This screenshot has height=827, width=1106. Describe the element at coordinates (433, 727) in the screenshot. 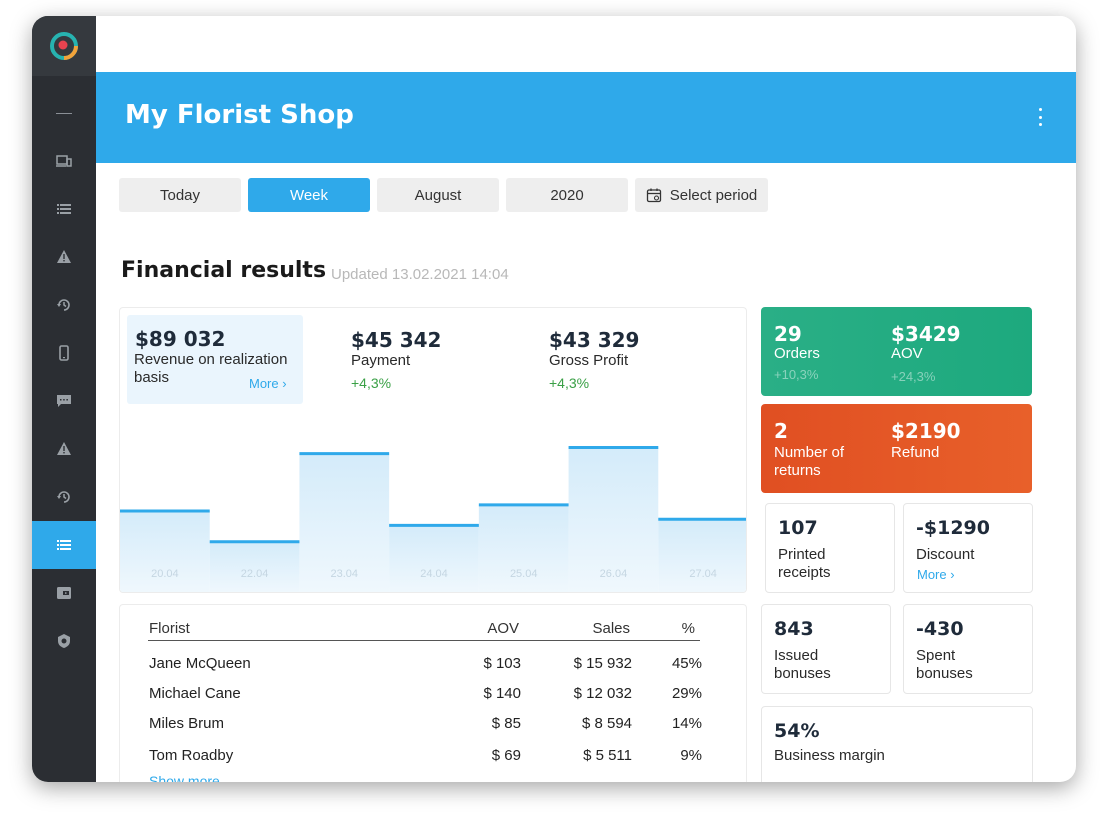

I see `table-row: Miles Brum $ 85 $ 8 594 14%` at that location.